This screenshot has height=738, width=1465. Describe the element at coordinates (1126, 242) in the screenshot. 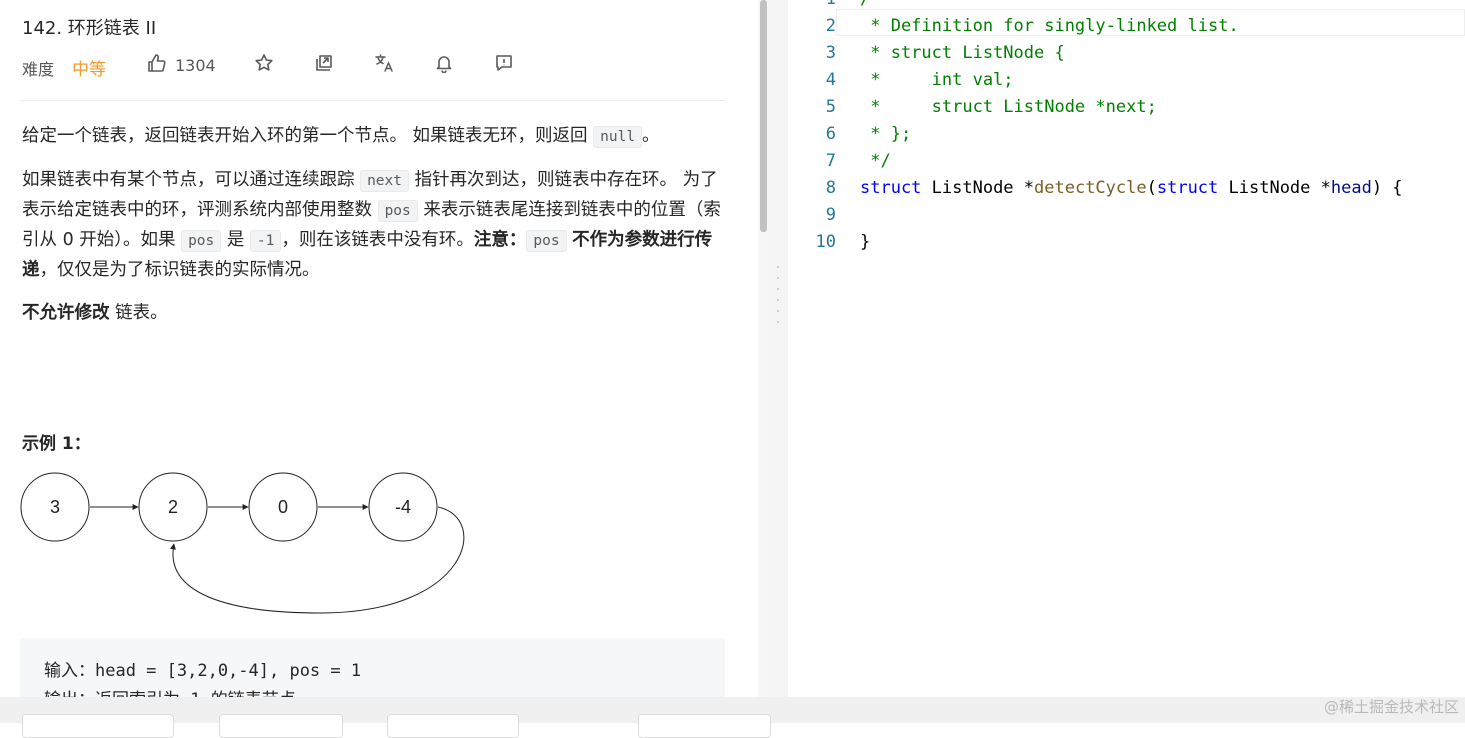

I see `code-line: 10}` at that location.